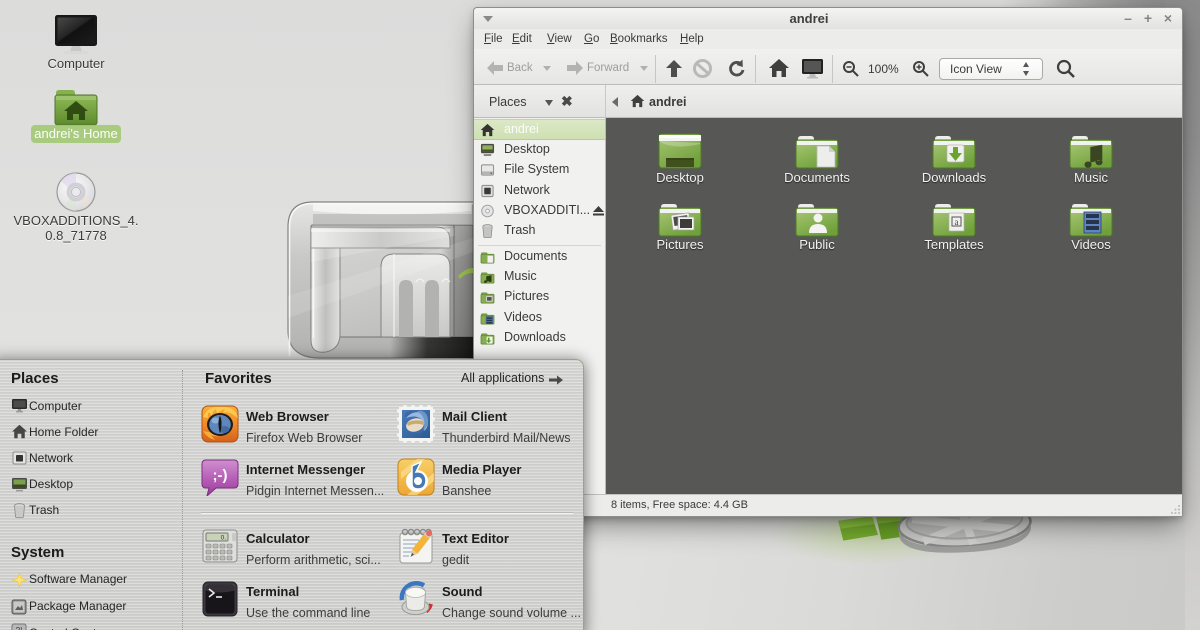 The width and height of the screenshot is (1200, 630). What do you see at coordinates (224, 538) in the screenshot?
I see `svg-text: 0.` at bounding box center [224, 538].